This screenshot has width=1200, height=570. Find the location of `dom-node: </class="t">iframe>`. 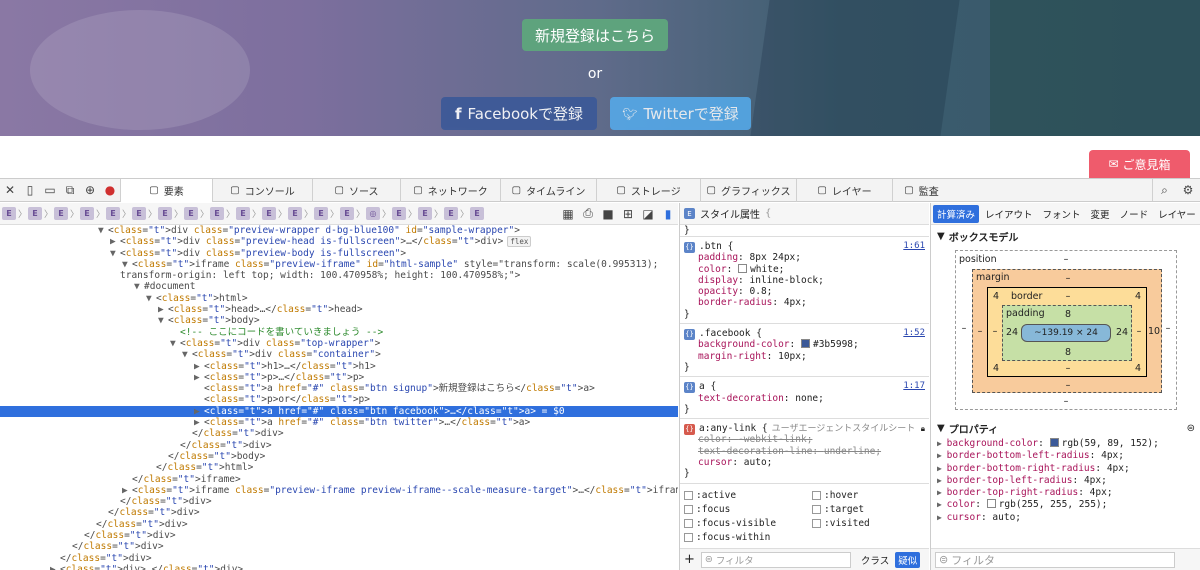

dom-node: </class="t">iframe> is located at coordinates (339, 479).